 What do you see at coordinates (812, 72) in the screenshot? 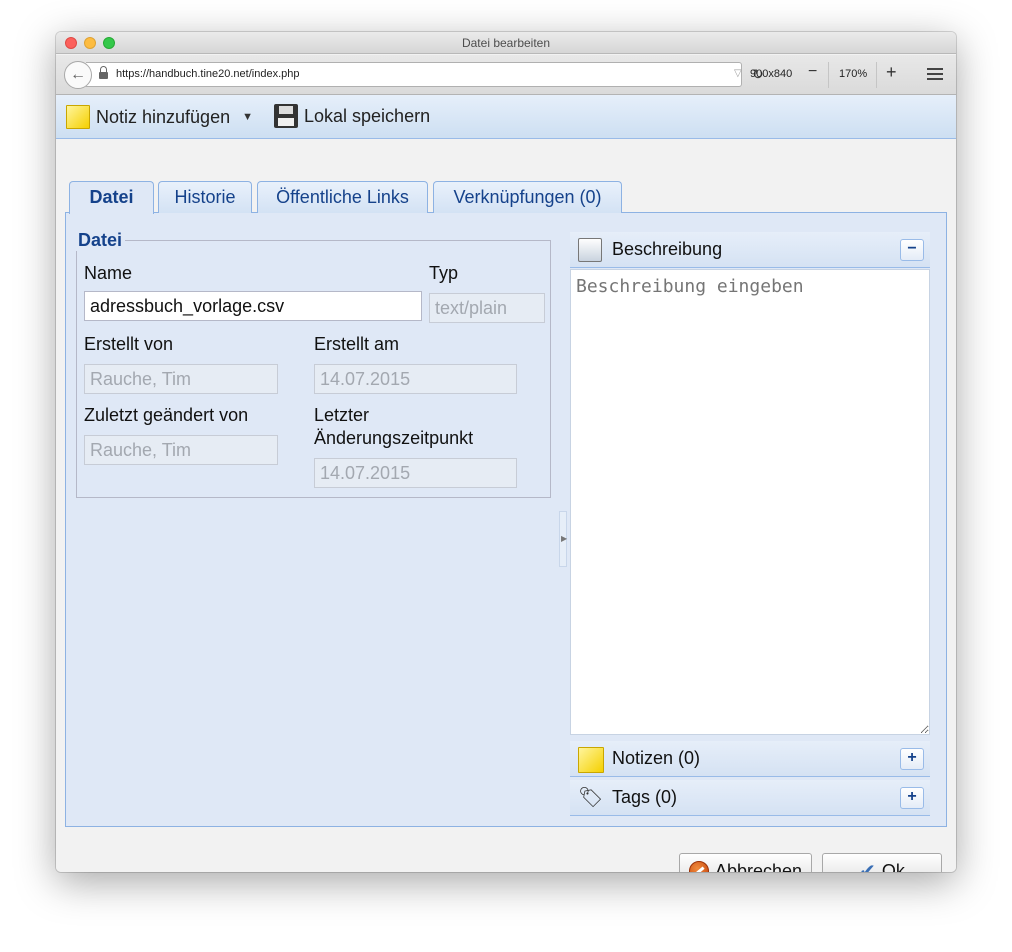
I see `zoom-out-button: −` at bounding box center [812, 72].